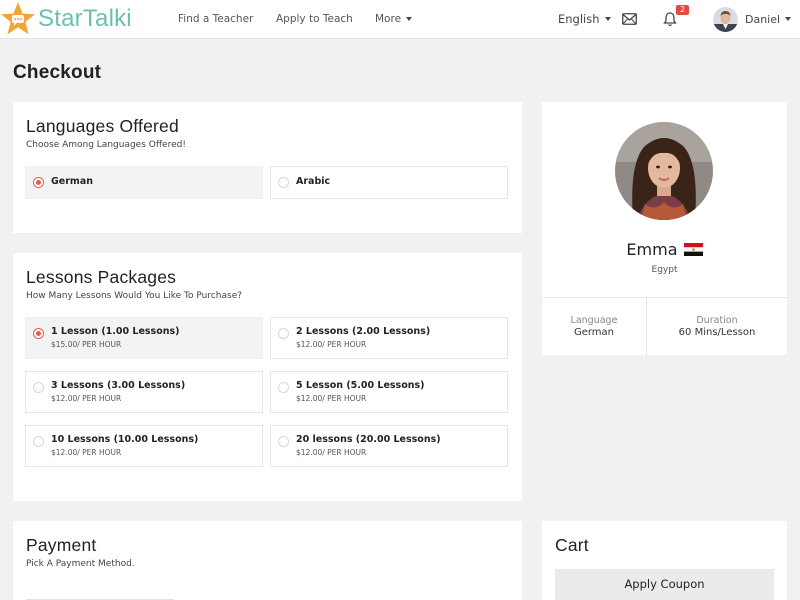  What do you see at coordinates (579, 19) in the screenshot?
I see `language-selector-label: English` at bounding box center [579, 19].